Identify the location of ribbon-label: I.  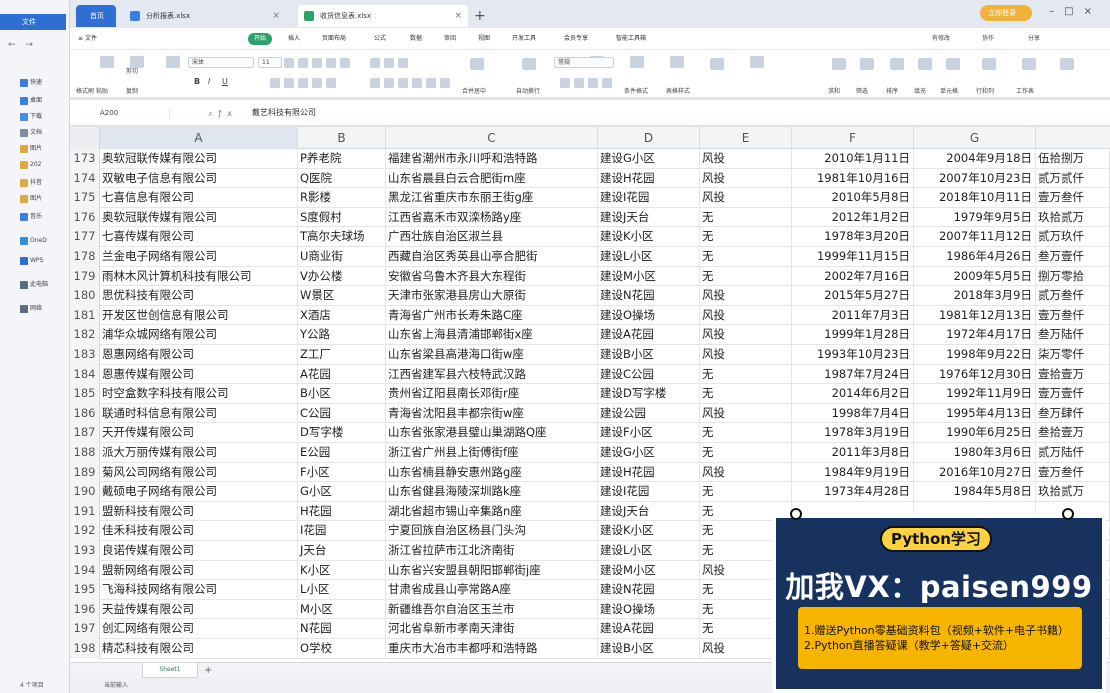
(209, 82).